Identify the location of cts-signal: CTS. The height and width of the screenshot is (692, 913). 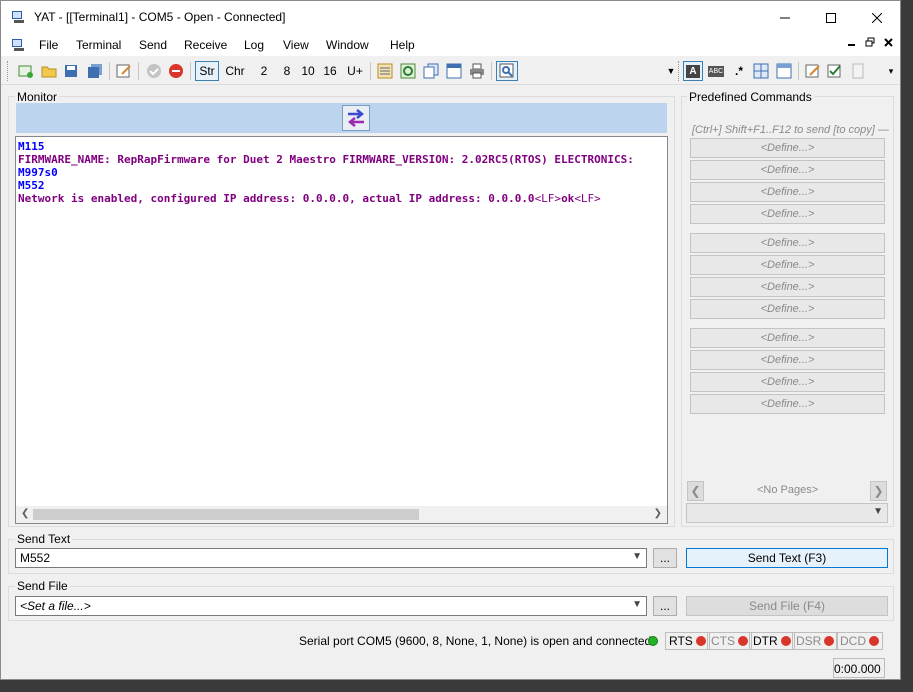
(729, 641).